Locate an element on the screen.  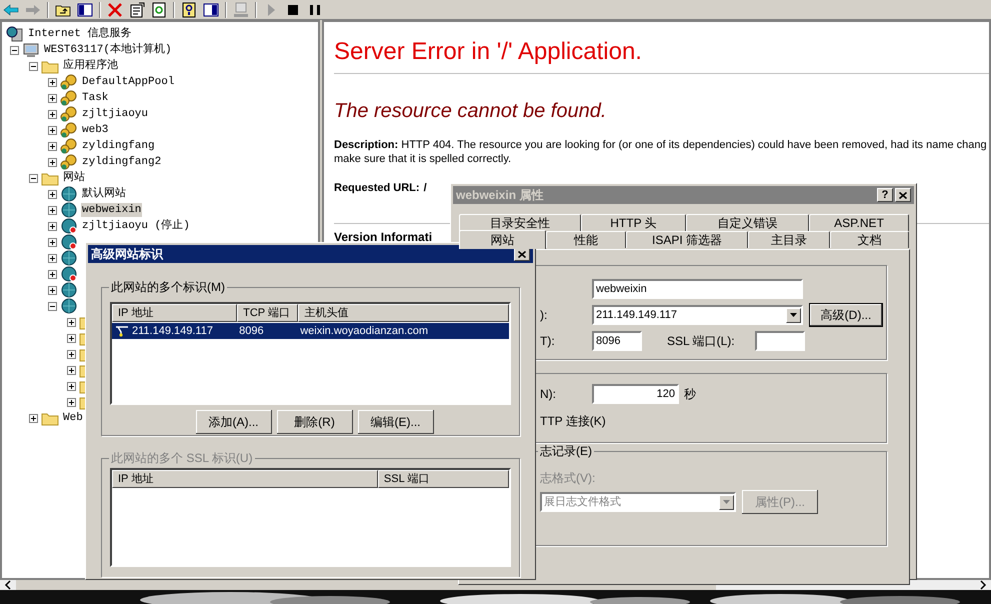
list-cell-text: 211.149.149.117 is located at coordinates (172, 331).